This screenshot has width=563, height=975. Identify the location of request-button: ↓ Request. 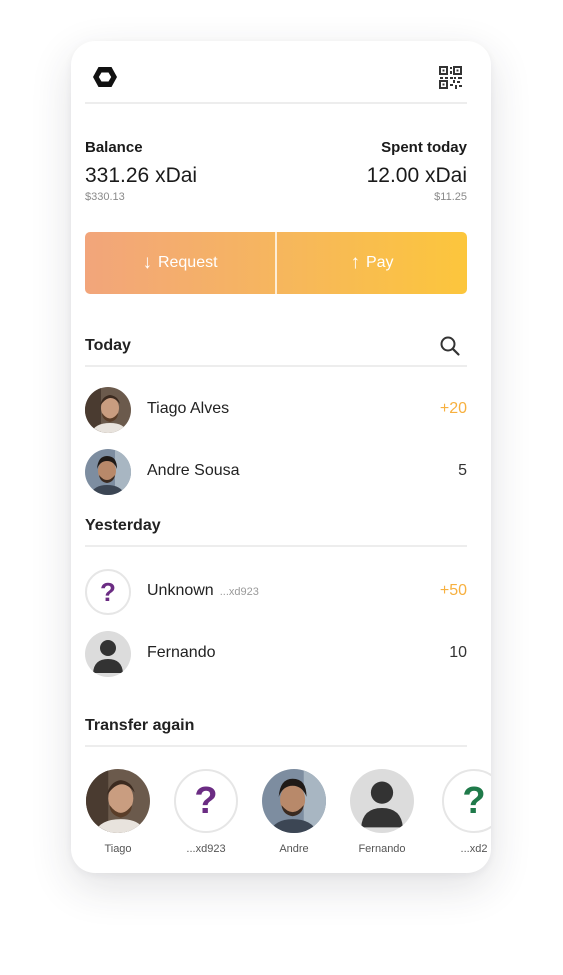
(180, 263).